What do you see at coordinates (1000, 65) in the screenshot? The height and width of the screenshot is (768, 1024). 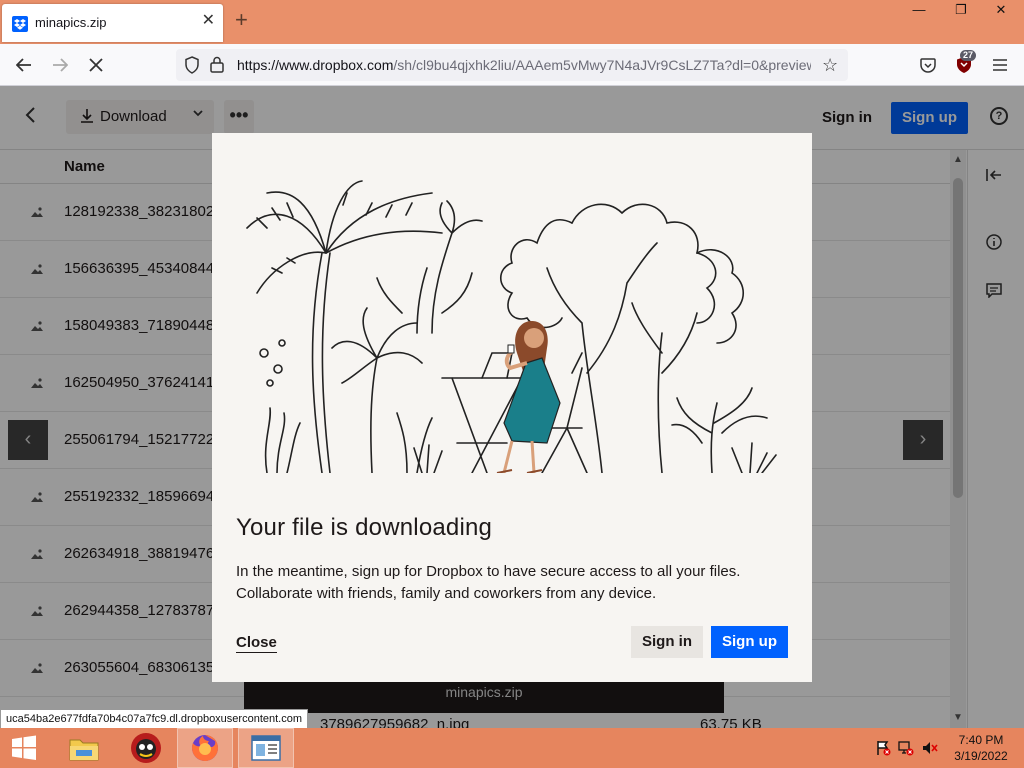 I see `hamburger-menu-icon` at bounding box center [1000, 65].